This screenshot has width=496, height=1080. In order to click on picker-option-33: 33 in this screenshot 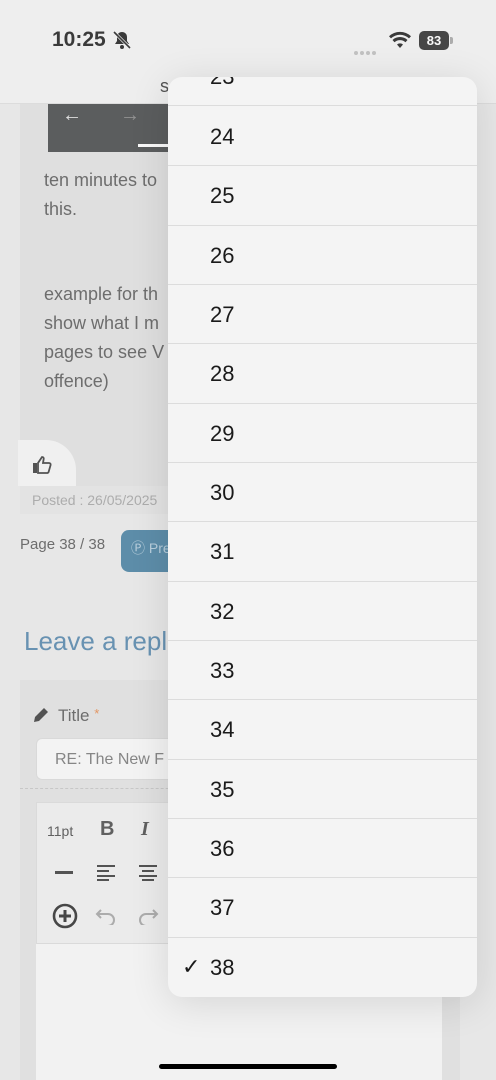, I will do `click(322, 671)`.